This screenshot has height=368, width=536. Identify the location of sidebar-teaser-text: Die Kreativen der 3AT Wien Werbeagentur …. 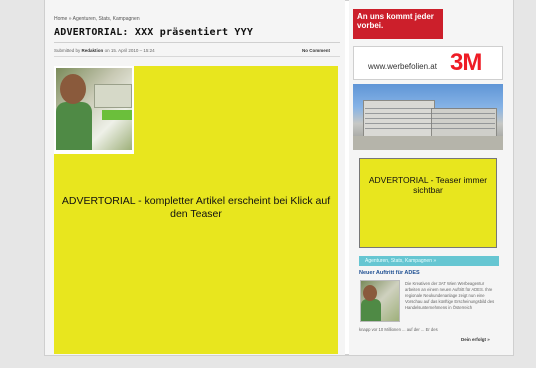
(450, 295).